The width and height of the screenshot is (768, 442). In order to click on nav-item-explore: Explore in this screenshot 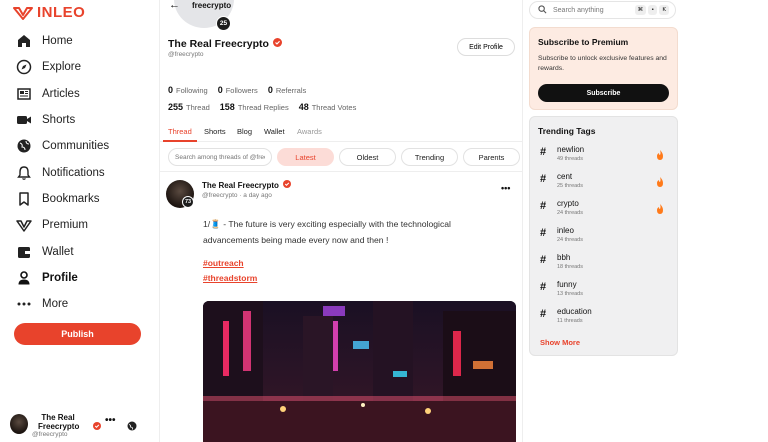, I will do `click(80, 67)`.